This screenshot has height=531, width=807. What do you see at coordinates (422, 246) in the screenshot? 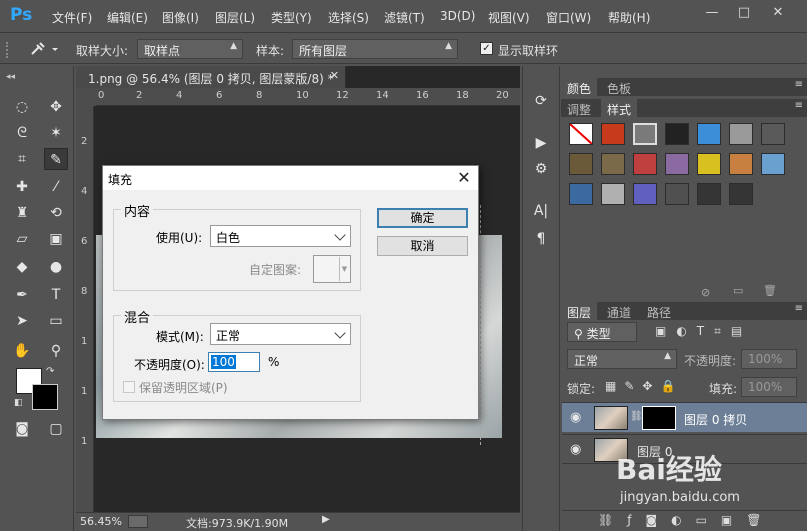
I see `cancel-button: 取消` at bounding box center [422, 246].